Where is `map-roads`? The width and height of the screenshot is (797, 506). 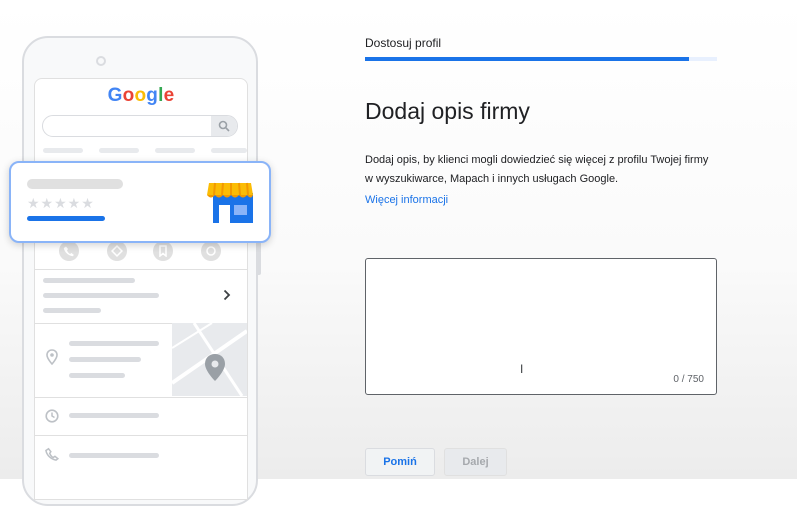 map-roads is located at coordinates (209, 359).